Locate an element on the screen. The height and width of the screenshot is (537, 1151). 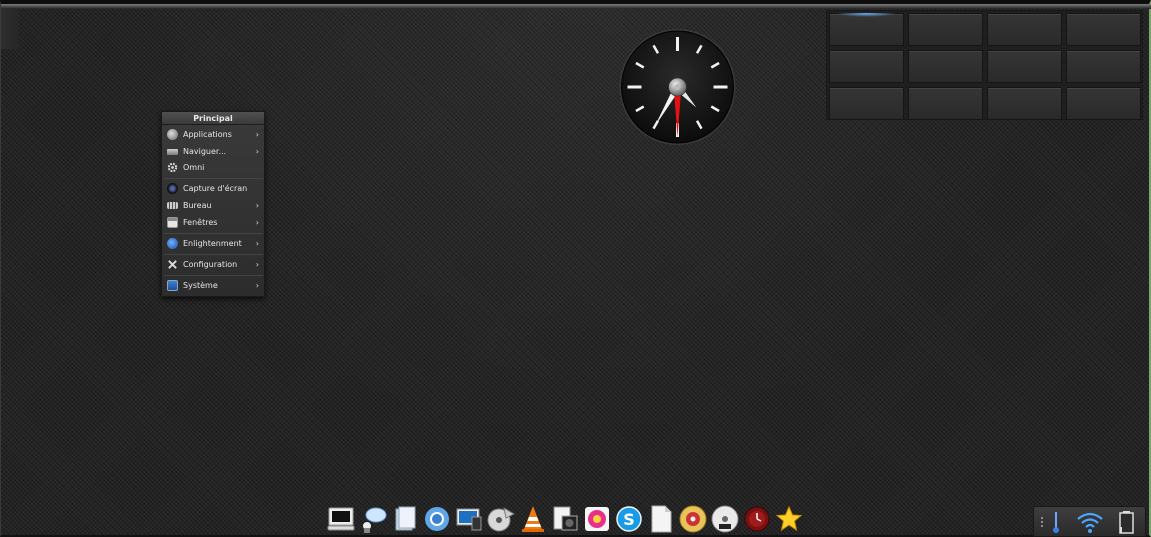
tray-grip is located at coordinates (1042, 522).